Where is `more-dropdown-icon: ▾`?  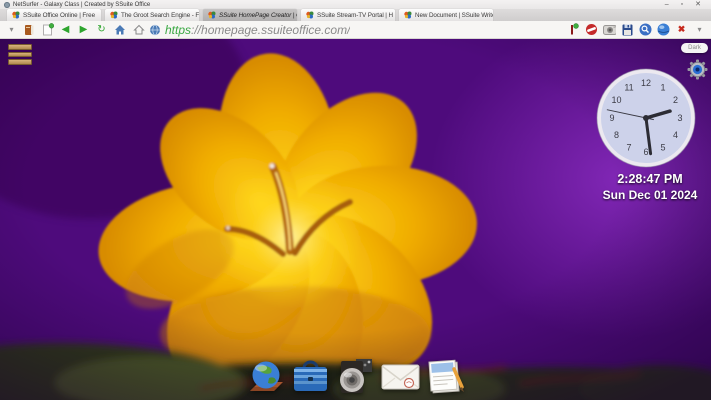
more-dropdown-icon: ▾ is located at coordinates (699, 29).